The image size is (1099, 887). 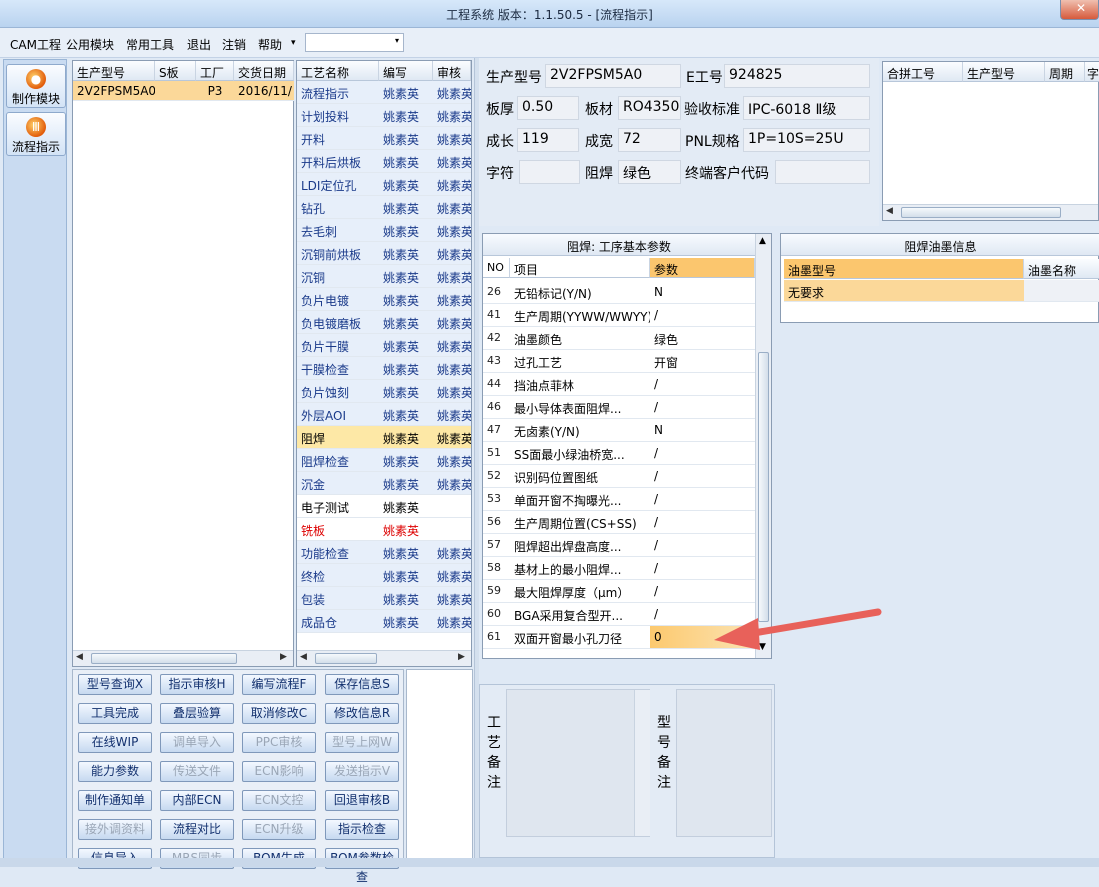 What do you see at coordinates (496, 384) in the screenshot?
I see `param-no-cell: 44` at bounding box center [496, 384].